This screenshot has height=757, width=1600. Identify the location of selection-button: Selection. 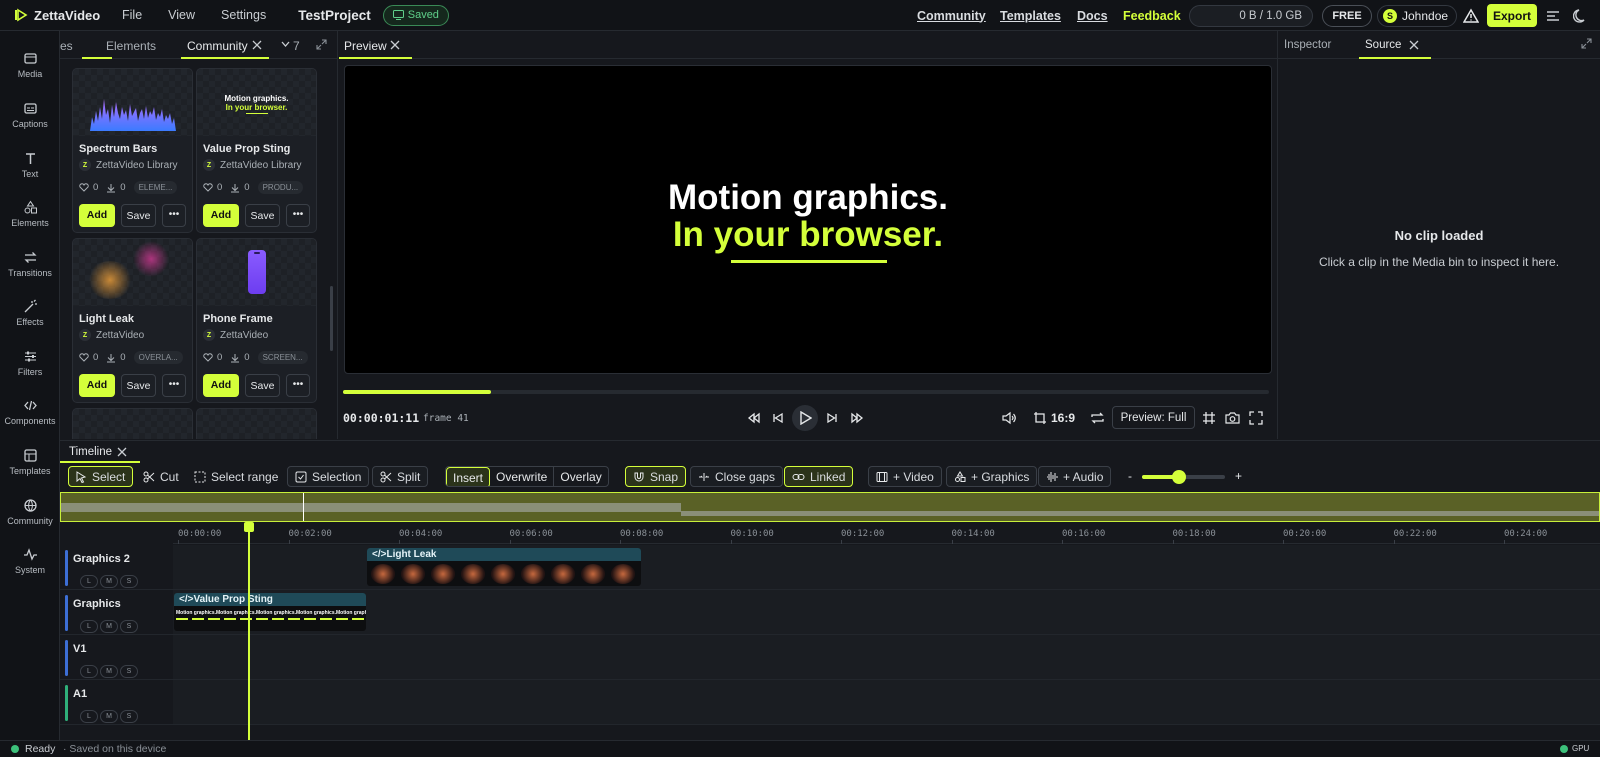
(328, 476).